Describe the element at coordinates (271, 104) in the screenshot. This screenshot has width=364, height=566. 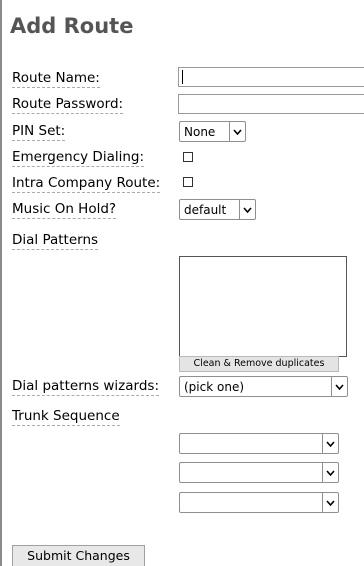
I see `route-password-input` at that location.